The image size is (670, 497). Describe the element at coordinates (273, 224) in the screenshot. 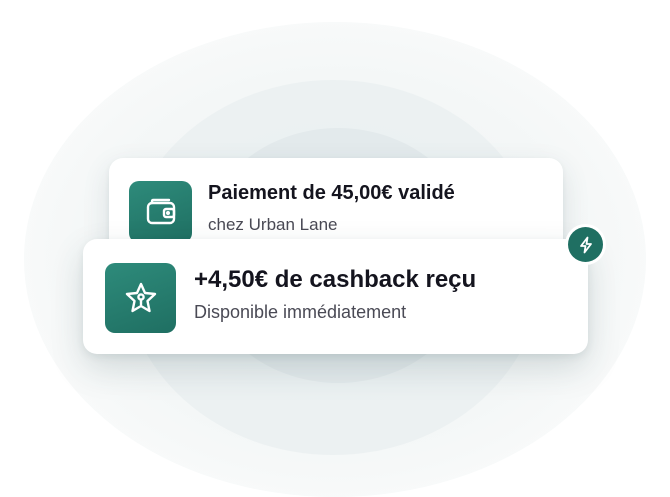

I see `payment-merchant: chez Urban Lane` at that location.